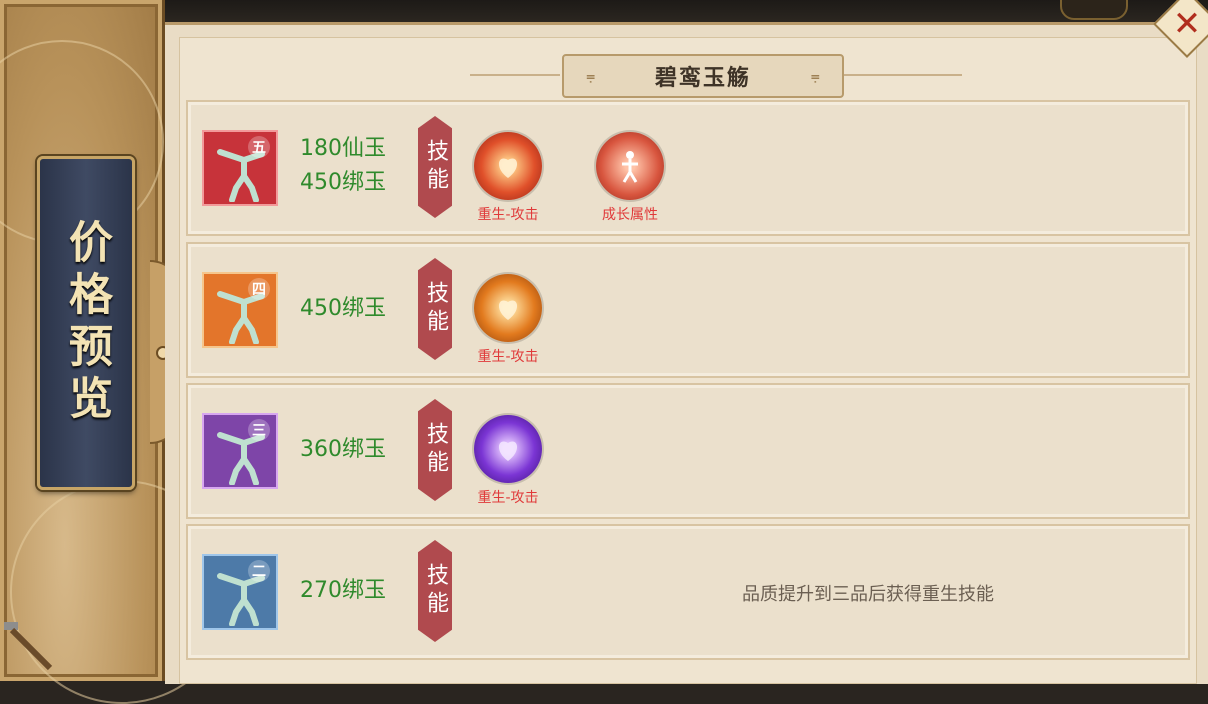  I want to click on axe-decoration-icon, so click(28, 646).